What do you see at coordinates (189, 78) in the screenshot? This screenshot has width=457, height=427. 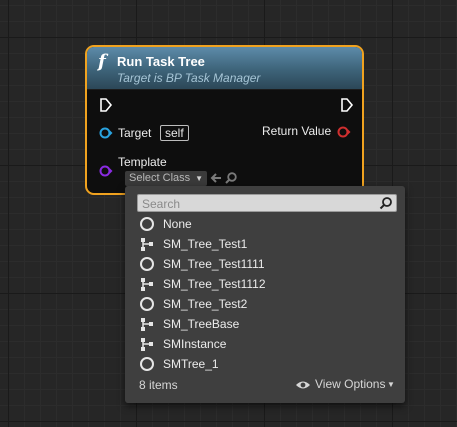 I see `node-subtitle: Target is BP Task Manager` at bounding box center [189, 78].